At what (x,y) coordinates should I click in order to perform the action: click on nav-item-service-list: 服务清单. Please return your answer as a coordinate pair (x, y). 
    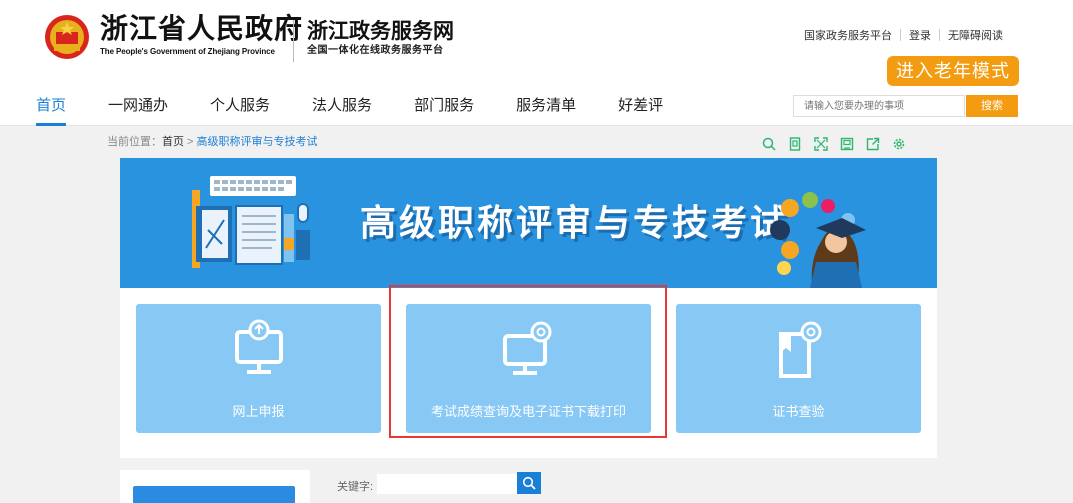
    Looking at the image, I should click on (546, 110).